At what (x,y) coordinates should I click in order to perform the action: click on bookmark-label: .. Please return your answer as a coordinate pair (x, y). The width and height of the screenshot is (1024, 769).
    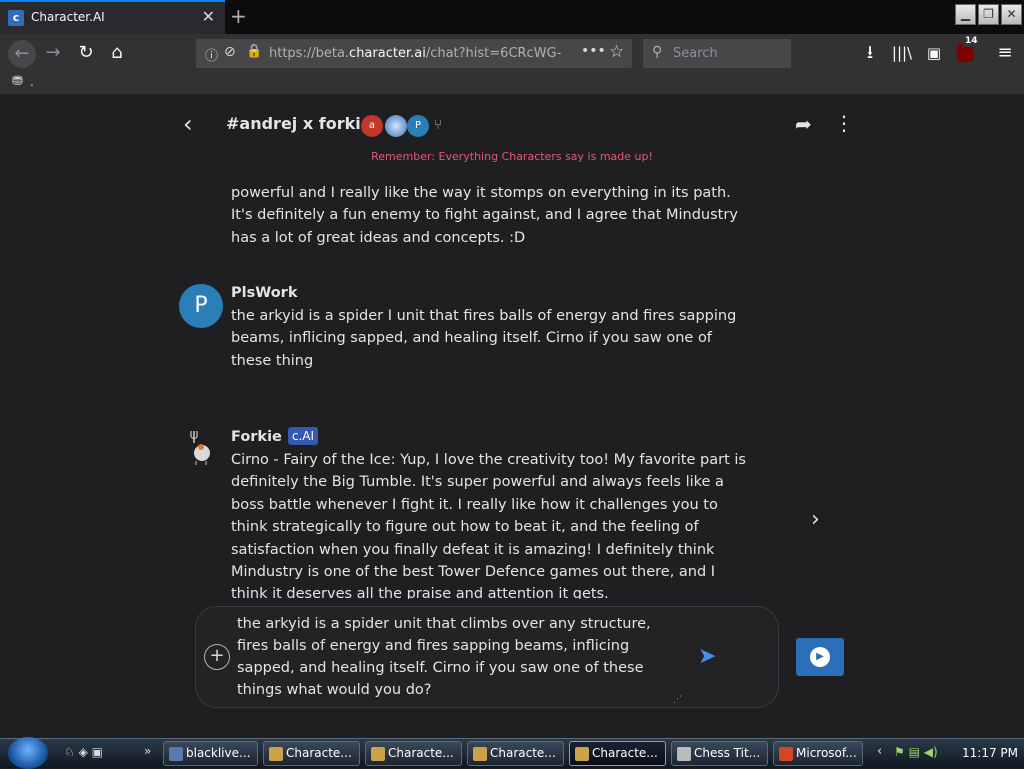
    Looking at the image, I should click on (32, 82).